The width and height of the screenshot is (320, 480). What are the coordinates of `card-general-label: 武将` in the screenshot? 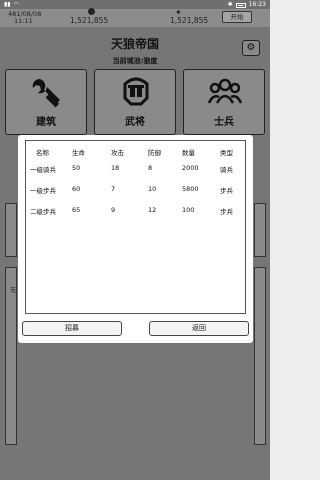 It's located at (135, 122).